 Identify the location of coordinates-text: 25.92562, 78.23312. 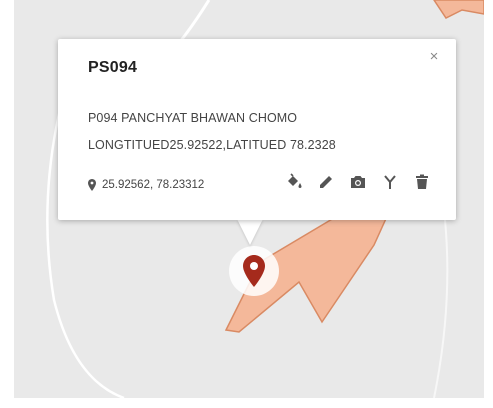
(153, 185).